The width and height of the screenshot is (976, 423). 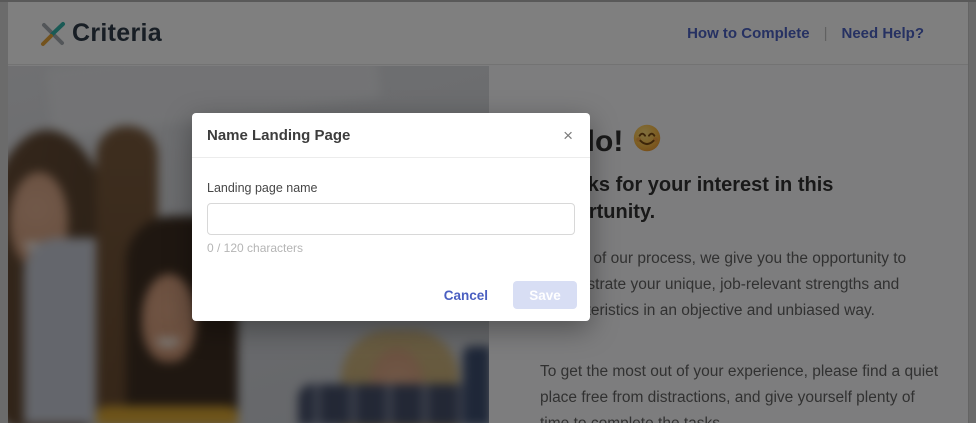 What do you see at coordinates (391, 135) in the screenshot?
I see `modal-header: Name Landing Page ×` at bounding box center [391, 135].